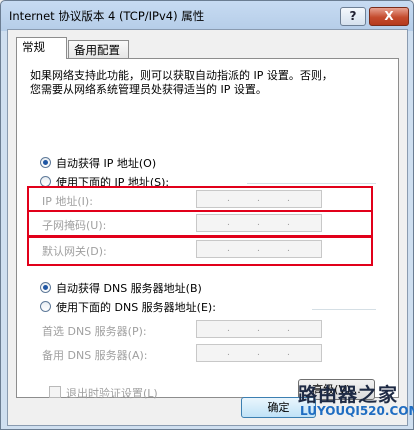  What do you see at coordinates (74, 251) in the screenshot?
I see `default-gateway-label: 默认网关(D):` at bounding box center [74, 251].